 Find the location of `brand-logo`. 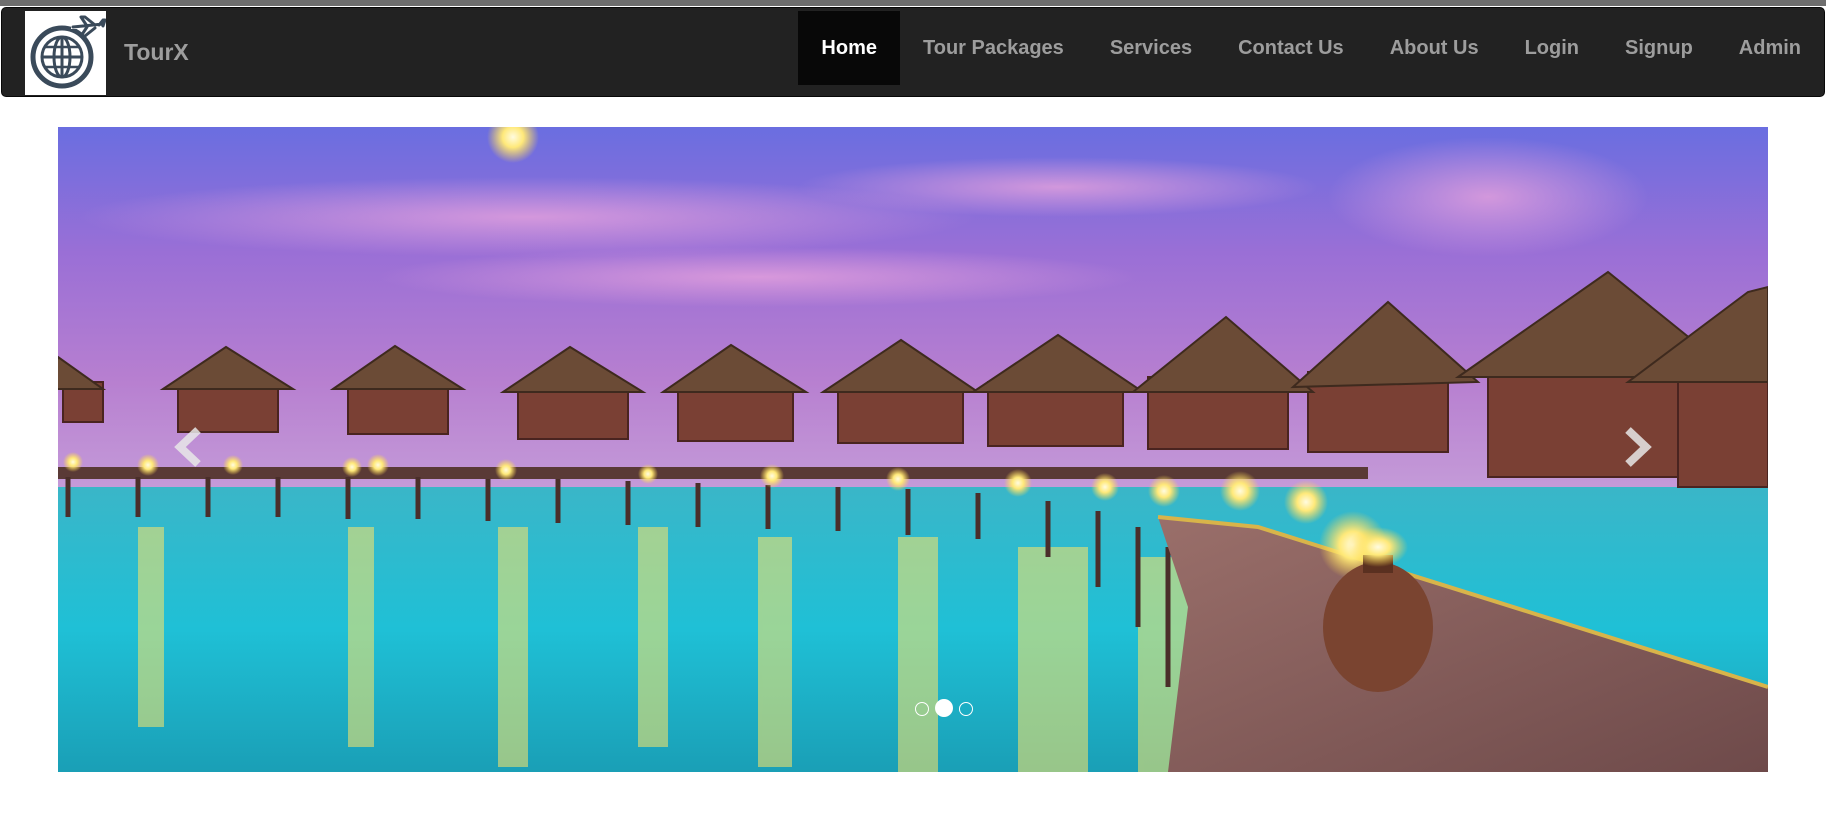

brand-logo is located at coordinates (66, 53).